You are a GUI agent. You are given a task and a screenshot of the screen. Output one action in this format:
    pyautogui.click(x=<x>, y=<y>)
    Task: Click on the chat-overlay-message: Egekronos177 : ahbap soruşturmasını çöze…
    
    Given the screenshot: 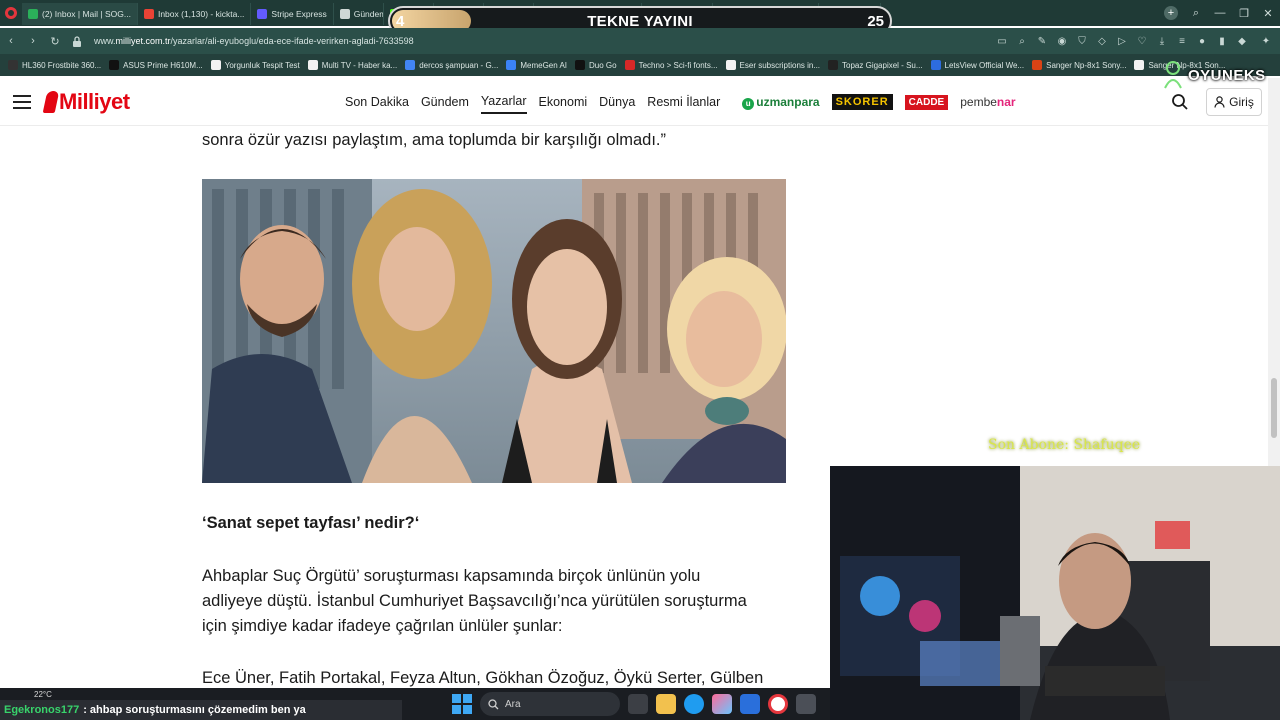 What is the action you would take?
    pyautogui.click(x=201, y=710)
    